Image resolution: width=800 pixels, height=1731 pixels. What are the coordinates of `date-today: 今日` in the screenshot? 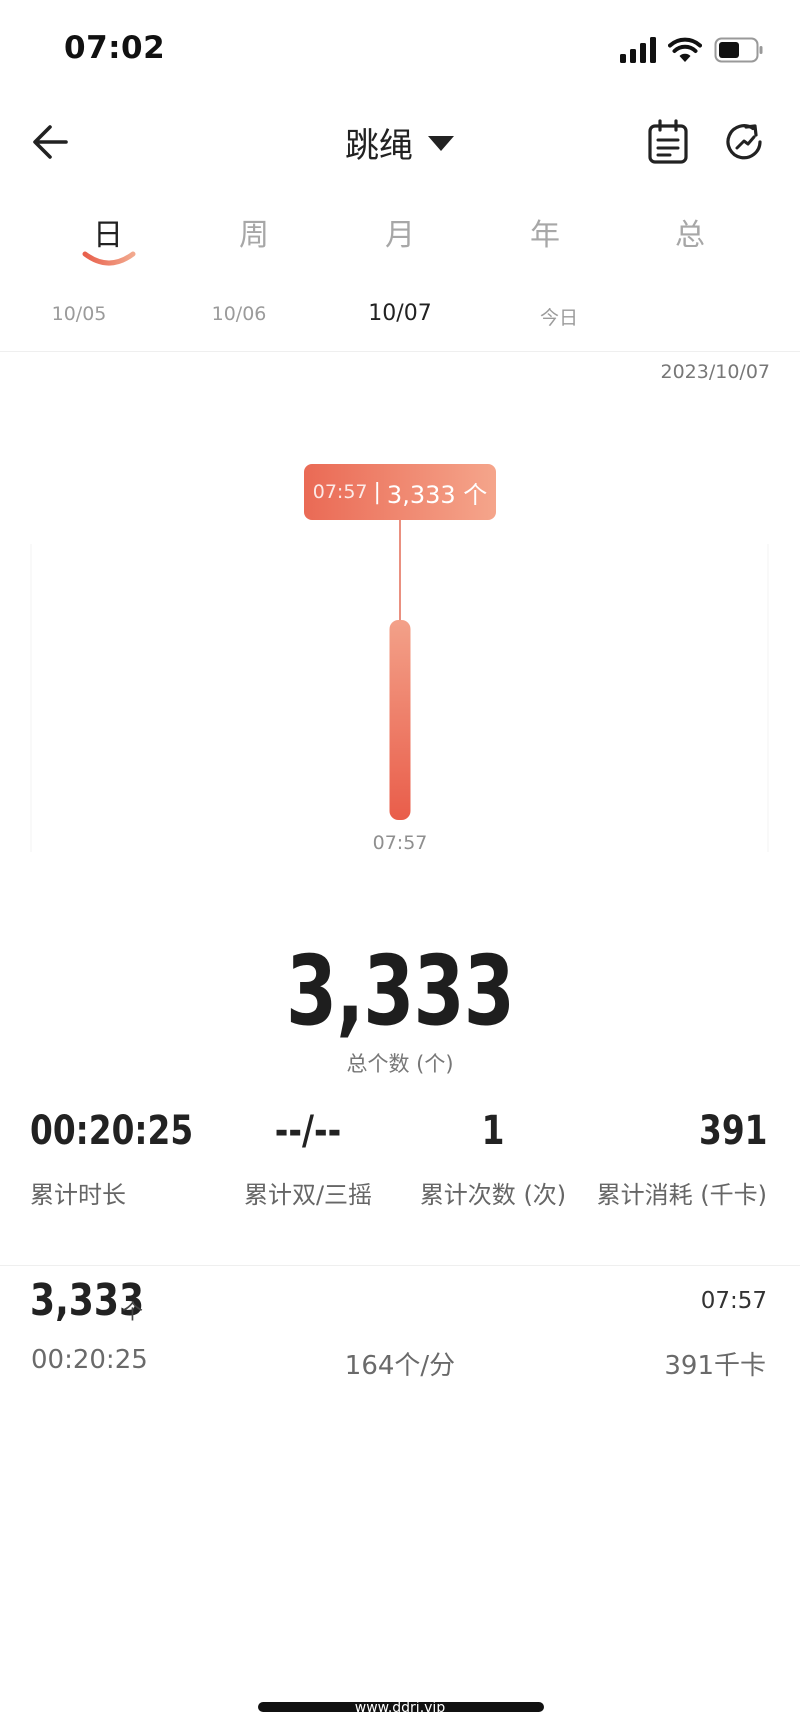 It's located at (559, 316).